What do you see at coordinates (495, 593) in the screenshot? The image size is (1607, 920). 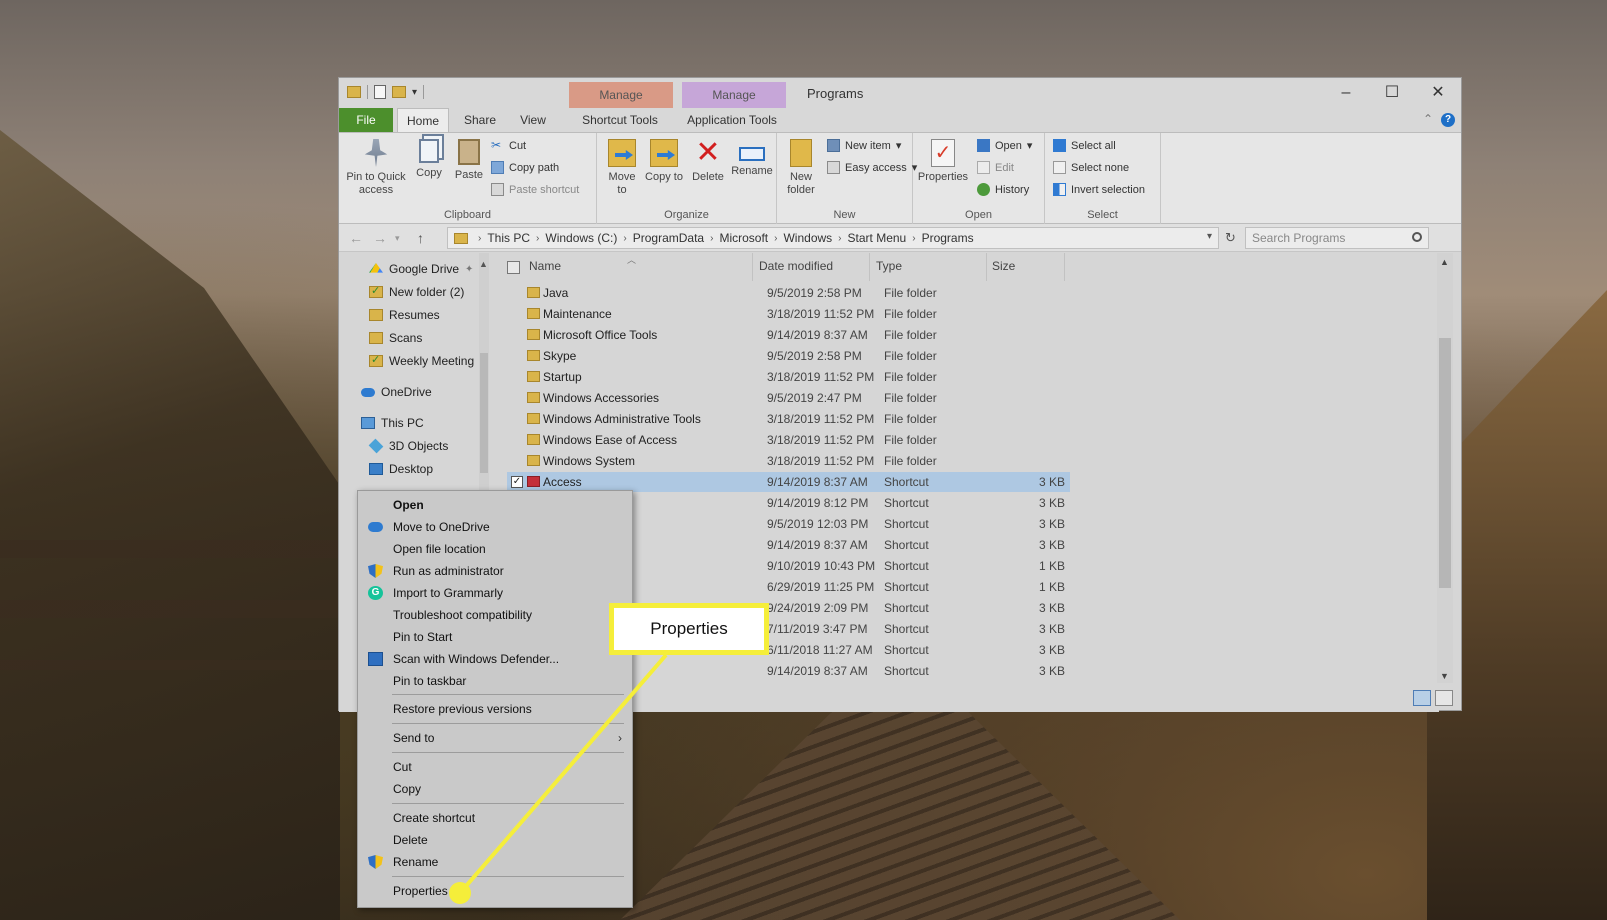 I see `menu-item-import-to-grammarly: G Import to Grammarly` at bounding box center [495, 593].